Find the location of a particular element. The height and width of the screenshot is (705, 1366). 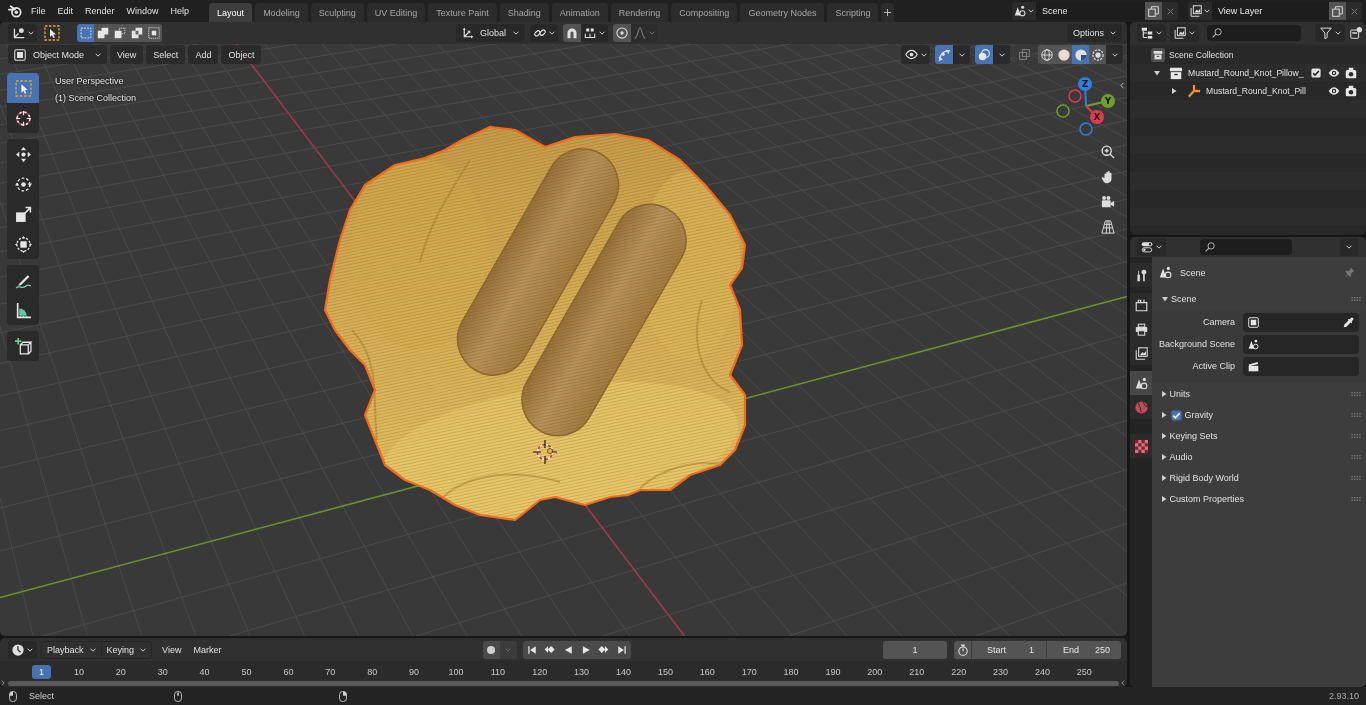

clip-picker-field is located at coordinates (1301, 366).